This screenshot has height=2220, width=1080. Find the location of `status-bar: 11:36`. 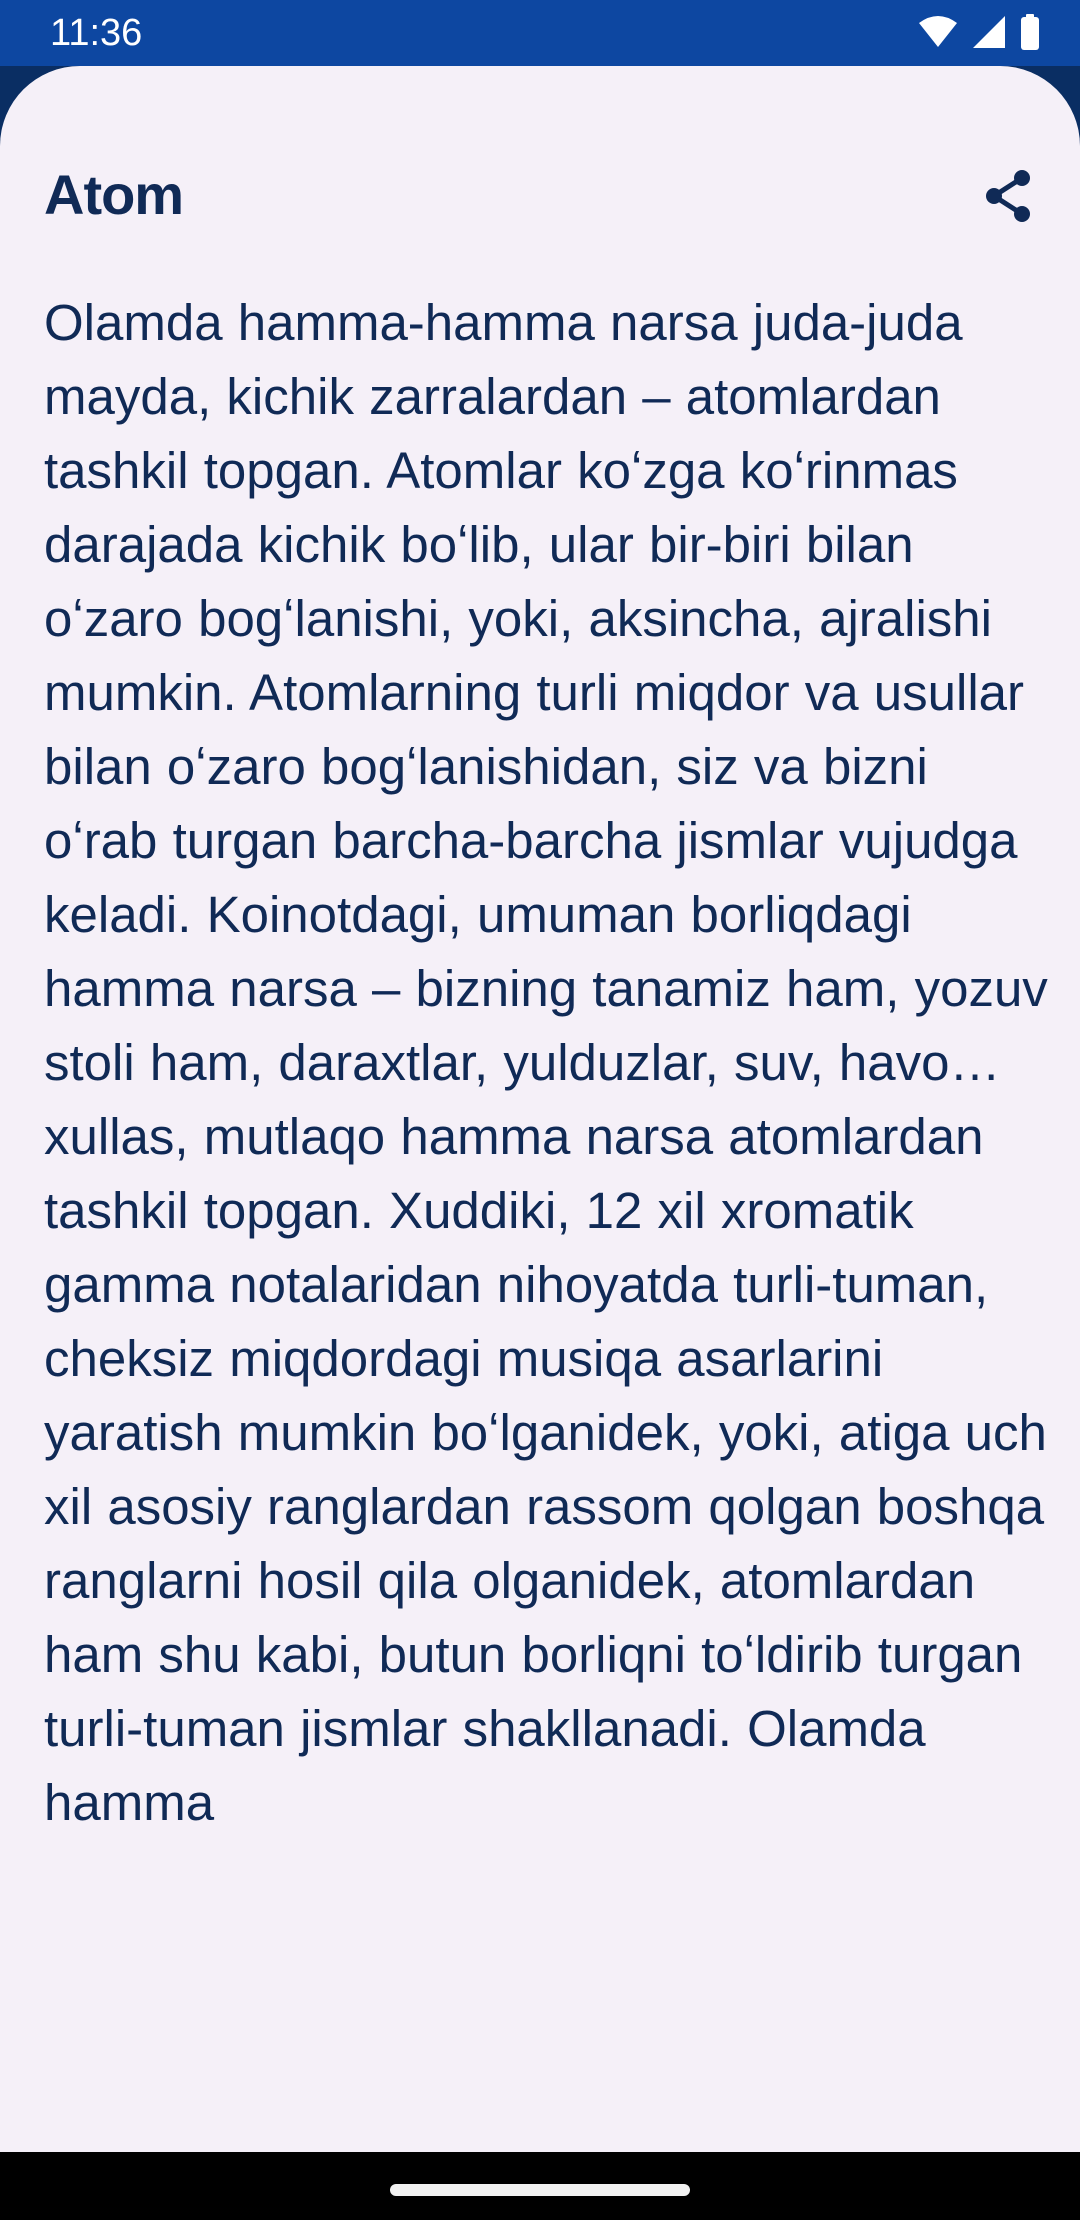

status-bar: 11:36 is located at coordinates (540, 33).